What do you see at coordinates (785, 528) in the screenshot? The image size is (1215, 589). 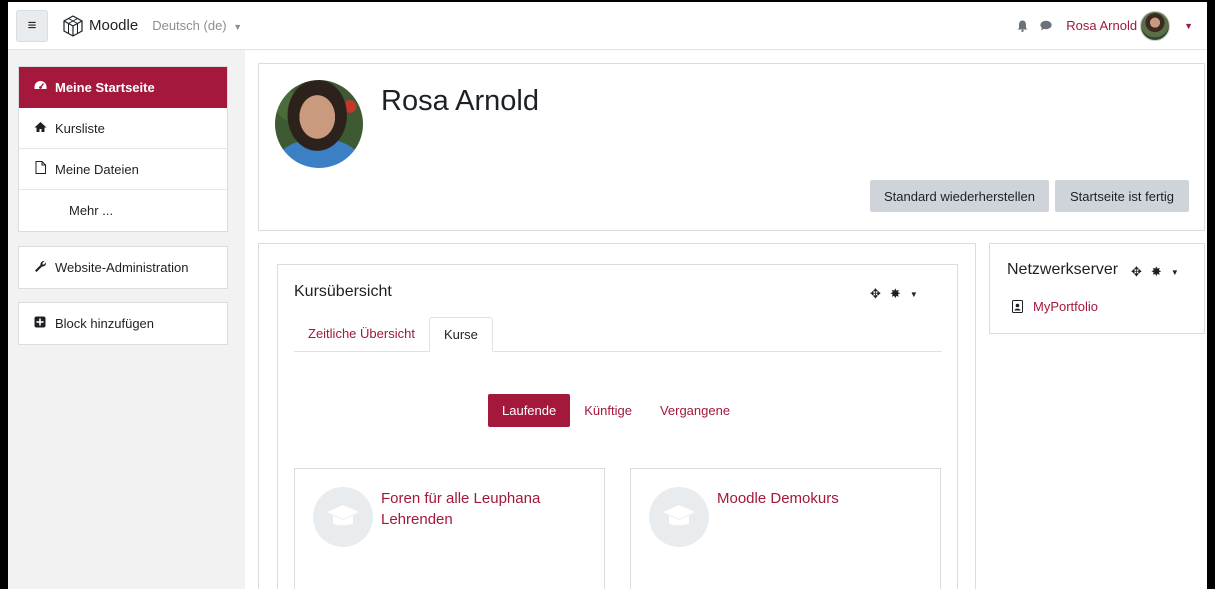 I see `course-card: Moodle Demokurs` at bounding box center [785, 528].